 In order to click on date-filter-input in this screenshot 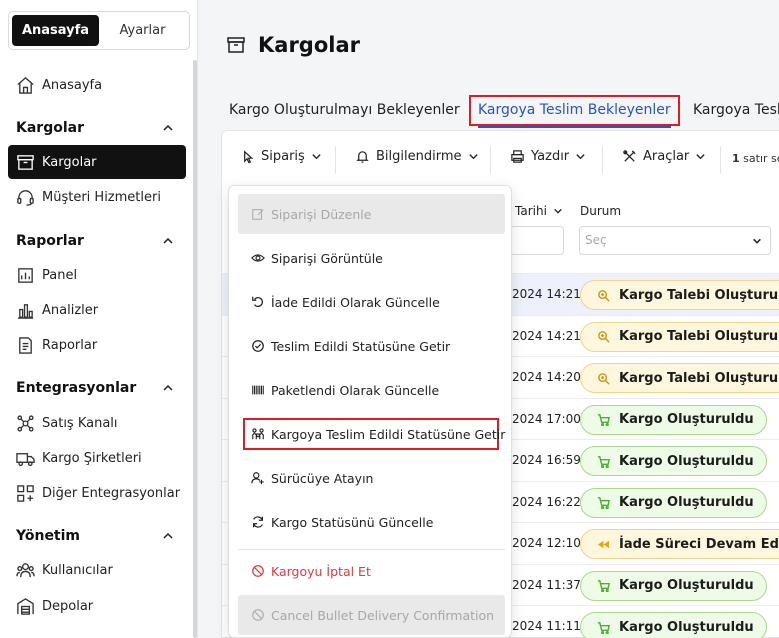, I will do `click(537, 240)`.